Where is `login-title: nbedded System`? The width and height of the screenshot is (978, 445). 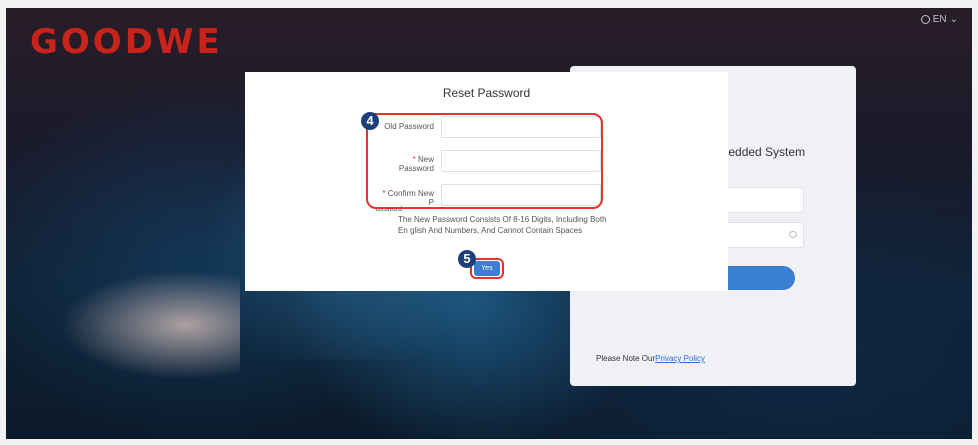
login-title: nbedded System is located at coordinates (760, 152).